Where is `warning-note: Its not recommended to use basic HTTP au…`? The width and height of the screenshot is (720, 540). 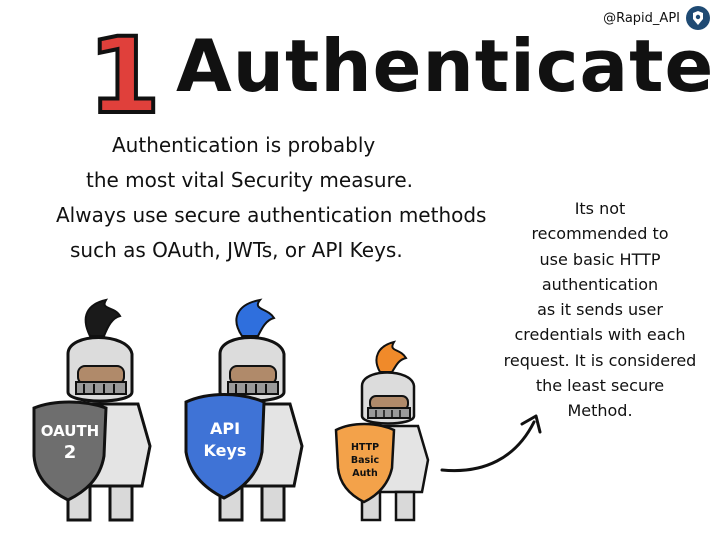
warning-note: Its not recommended to use basic HTTP au… is located at coordinates (600, 309).